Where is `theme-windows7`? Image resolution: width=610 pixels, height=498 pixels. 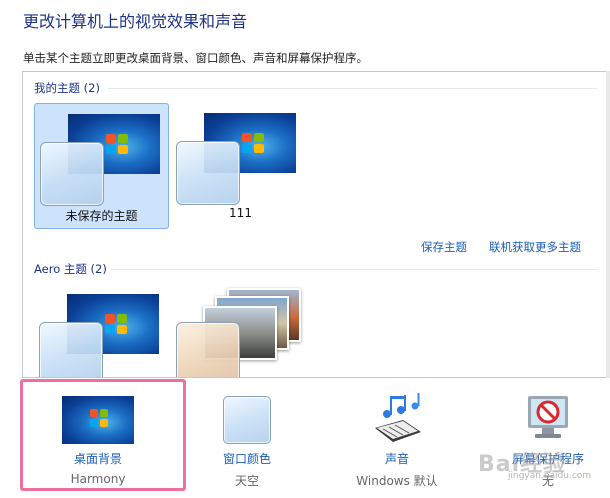 theme-windows7 is located at coordinates (101, 330).